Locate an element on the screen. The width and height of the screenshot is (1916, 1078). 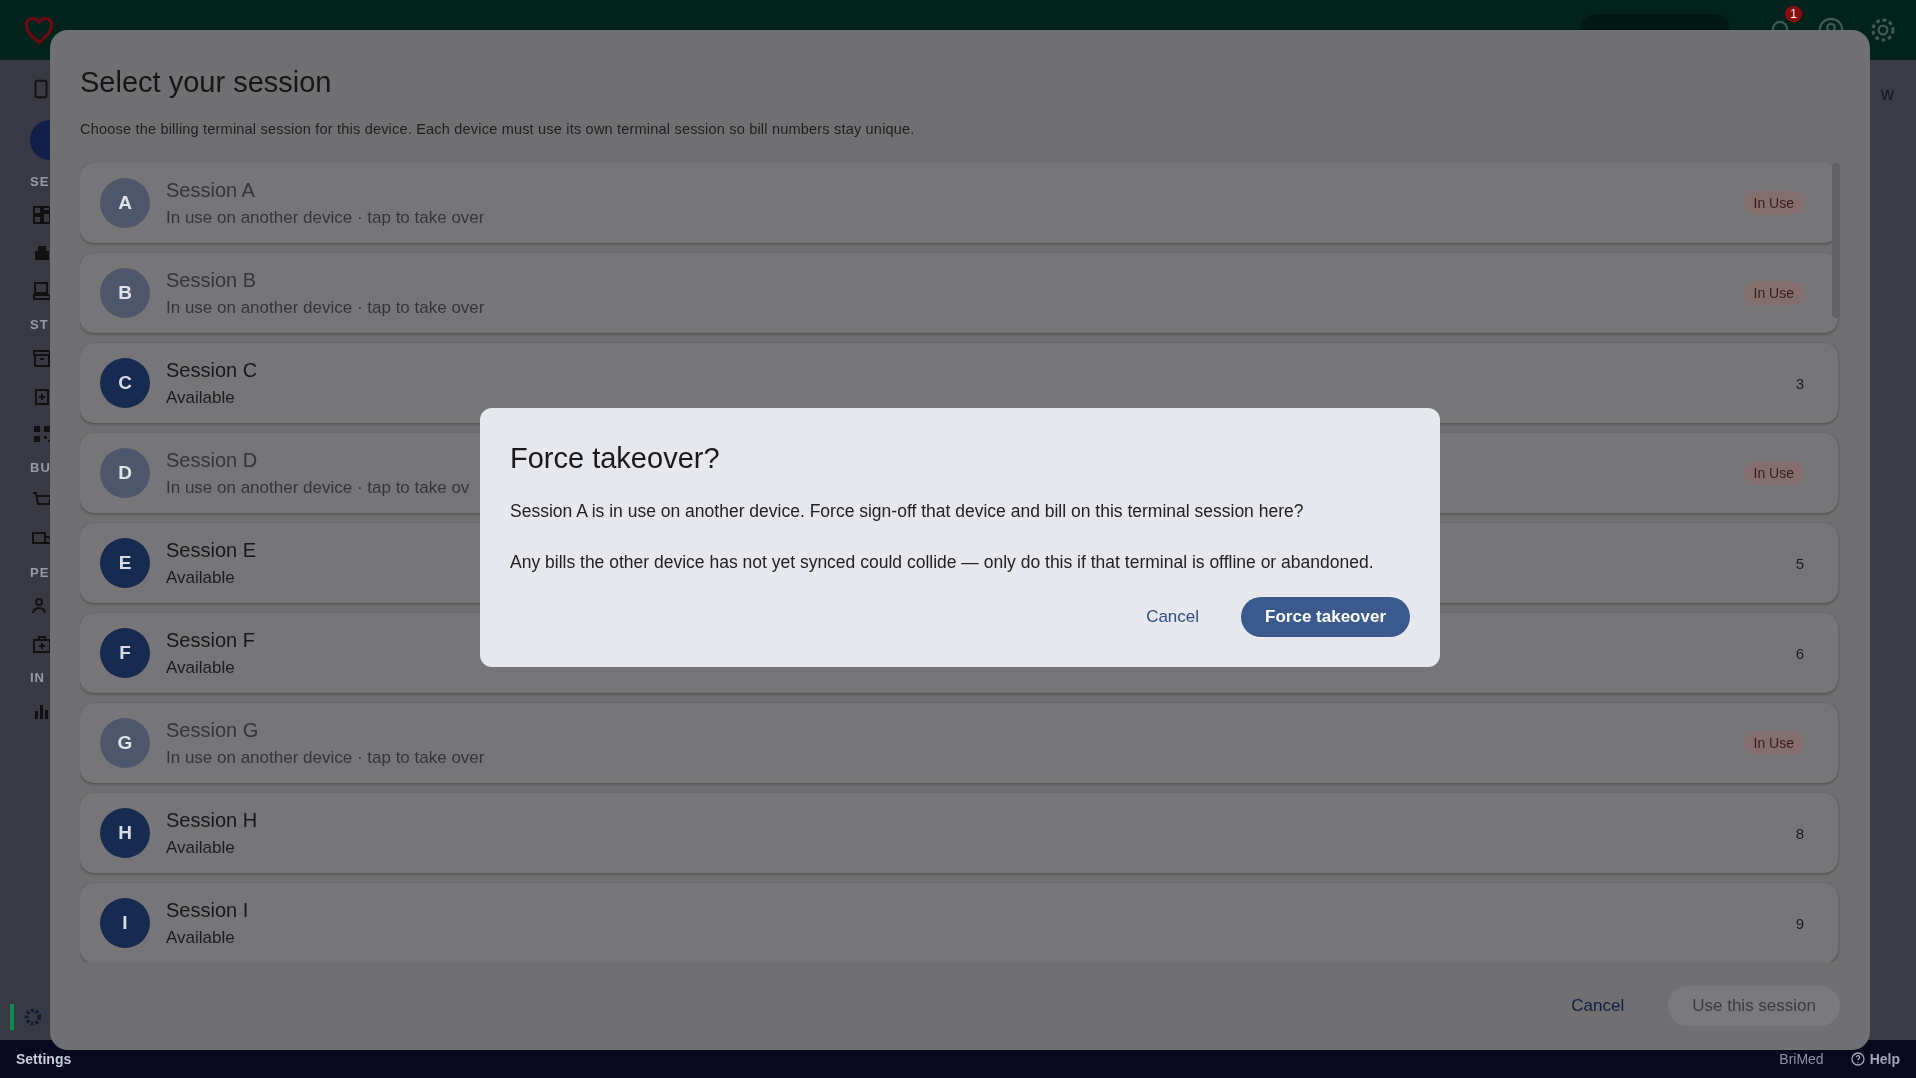
session-name: Session A is located at coordinates (210, 190).